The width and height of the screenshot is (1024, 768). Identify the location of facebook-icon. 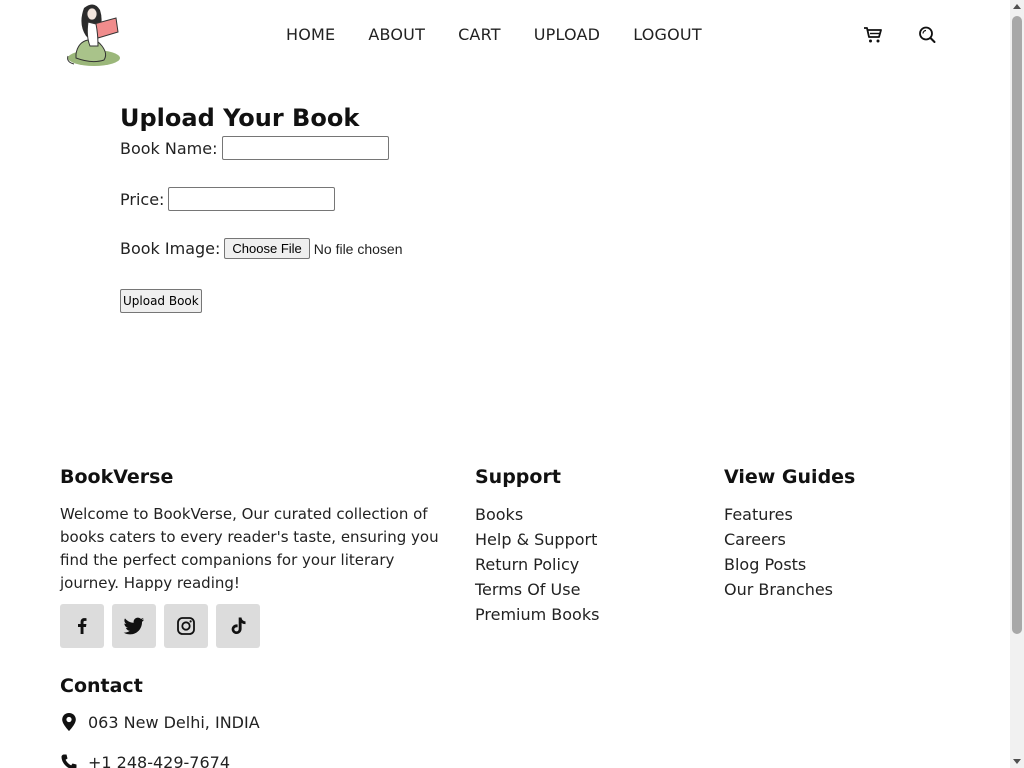
(82, 626).